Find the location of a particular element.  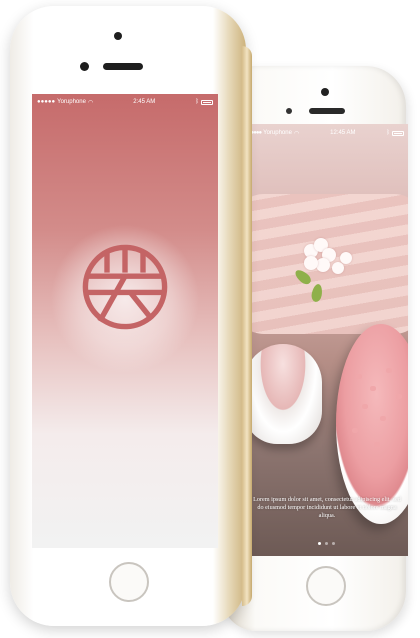

app-logo-icon is located at coordinates (125, 287).